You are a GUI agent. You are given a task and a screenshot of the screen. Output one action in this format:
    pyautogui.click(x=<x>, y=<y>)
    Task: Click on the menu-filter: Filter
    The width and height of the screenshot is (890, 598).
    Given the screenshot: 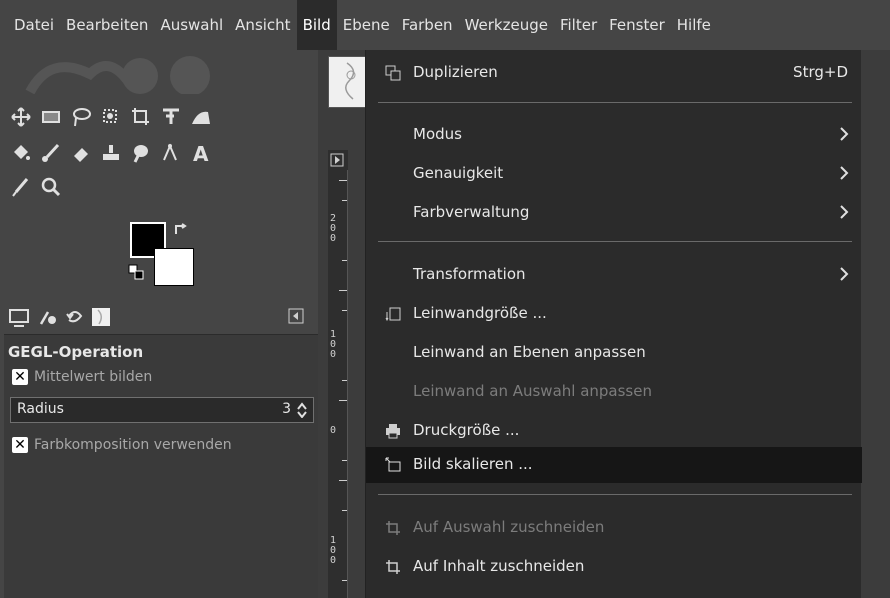 What is the action you would take?
    pyautogui.click(x=578, y=25)
    